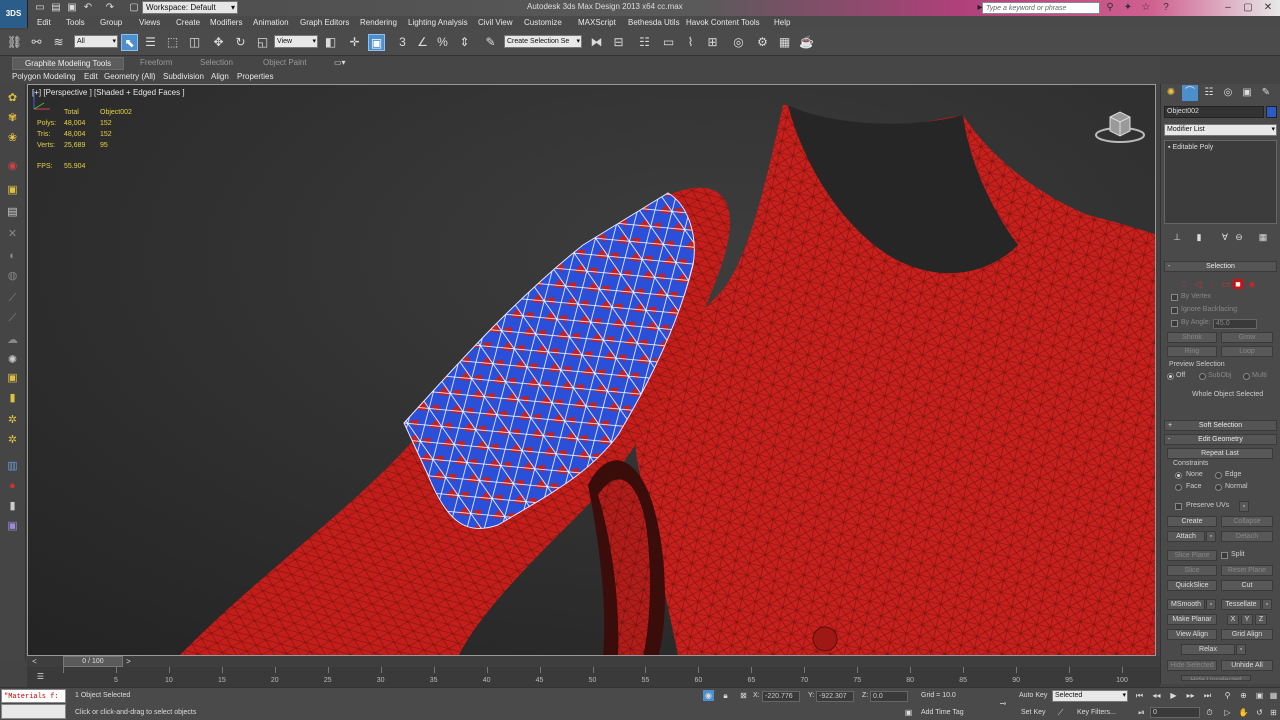  I want to click on app-logo: 3DS, so click(14, 14).